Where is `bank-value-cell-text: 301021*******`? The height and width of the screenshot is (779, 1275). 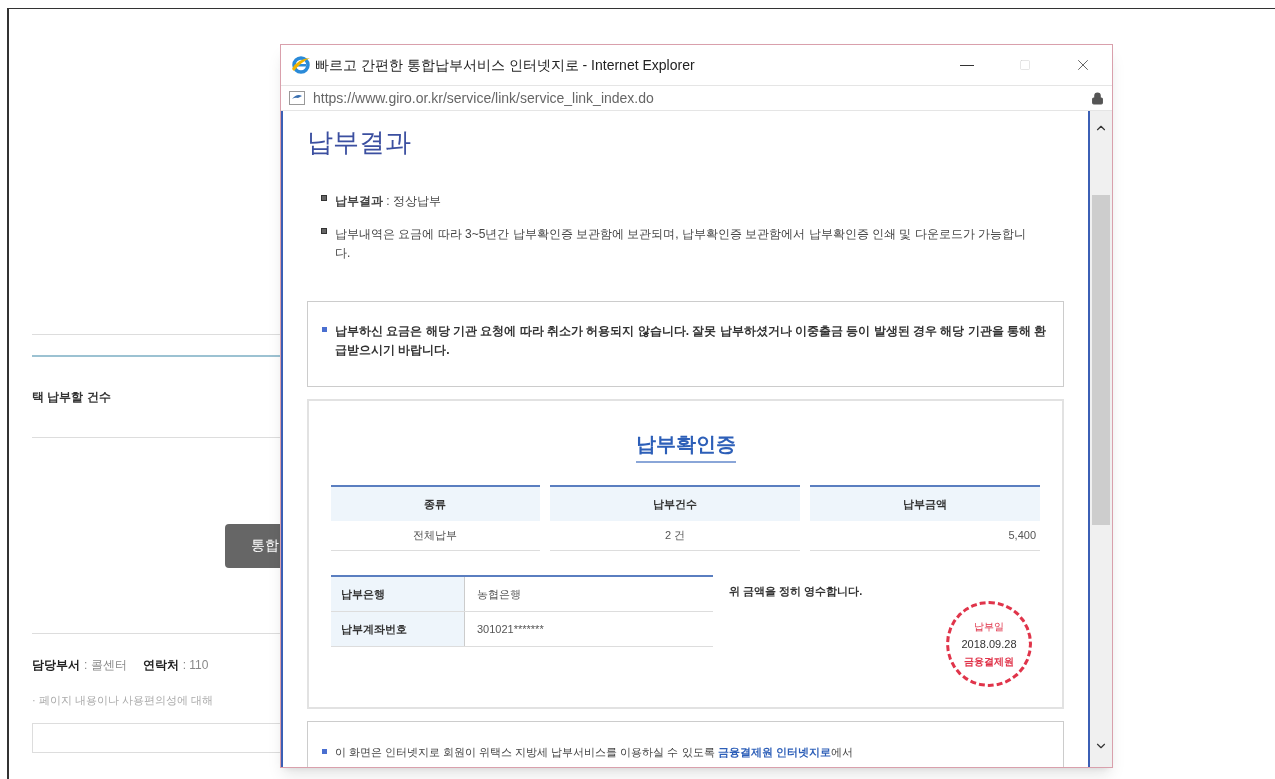
bank-value-cell-text: 301021******* is located at coordinates (510, 629).